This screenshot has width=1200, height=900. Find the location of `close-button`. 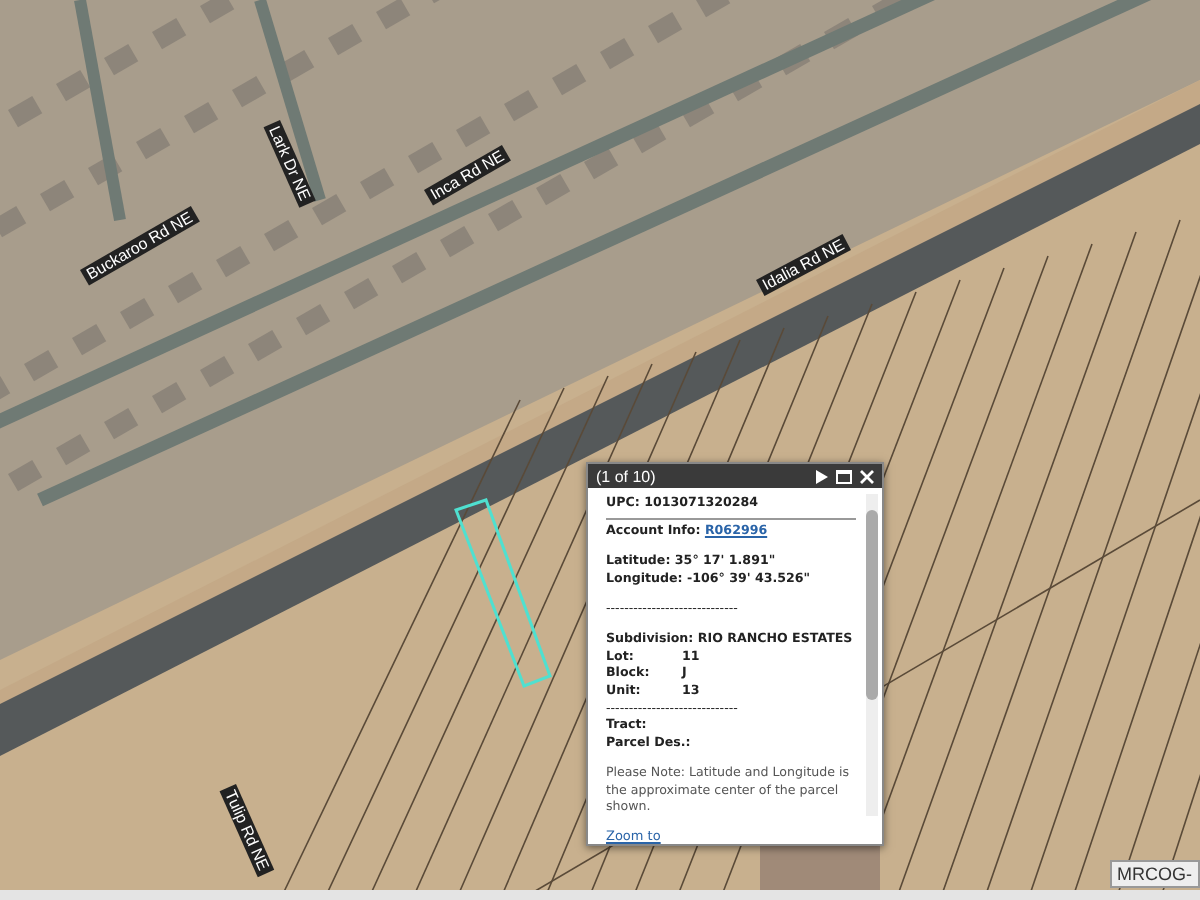

close-button is located at coordinates (867, 476).